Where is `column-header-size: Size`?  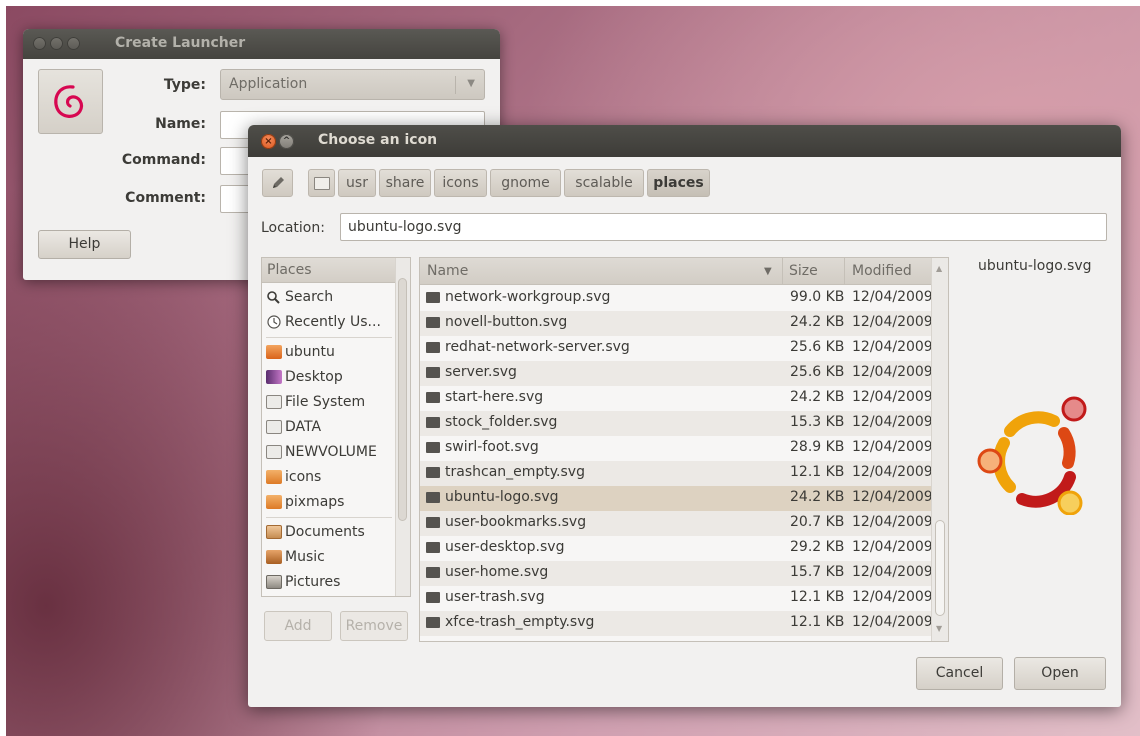 column-header-size: Size is located at coordinates (803, 271).